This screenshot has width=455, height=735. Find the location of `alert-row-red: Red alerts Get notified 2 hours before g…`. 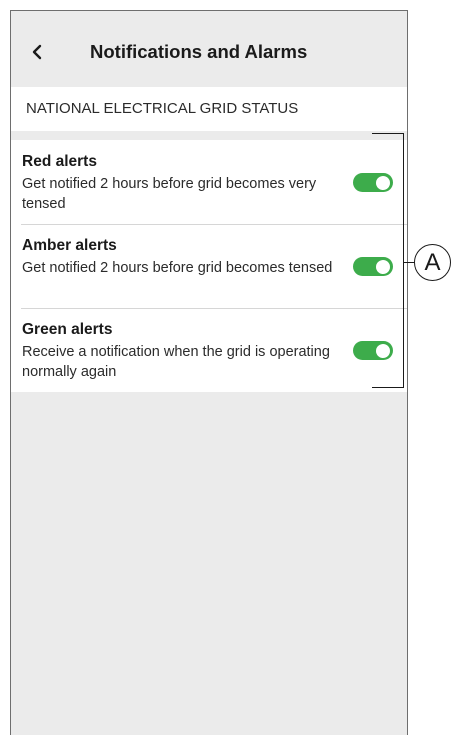

alert-row-red: Red alerts Get notified 2 hours before g… is located at coordinates (209, 182).